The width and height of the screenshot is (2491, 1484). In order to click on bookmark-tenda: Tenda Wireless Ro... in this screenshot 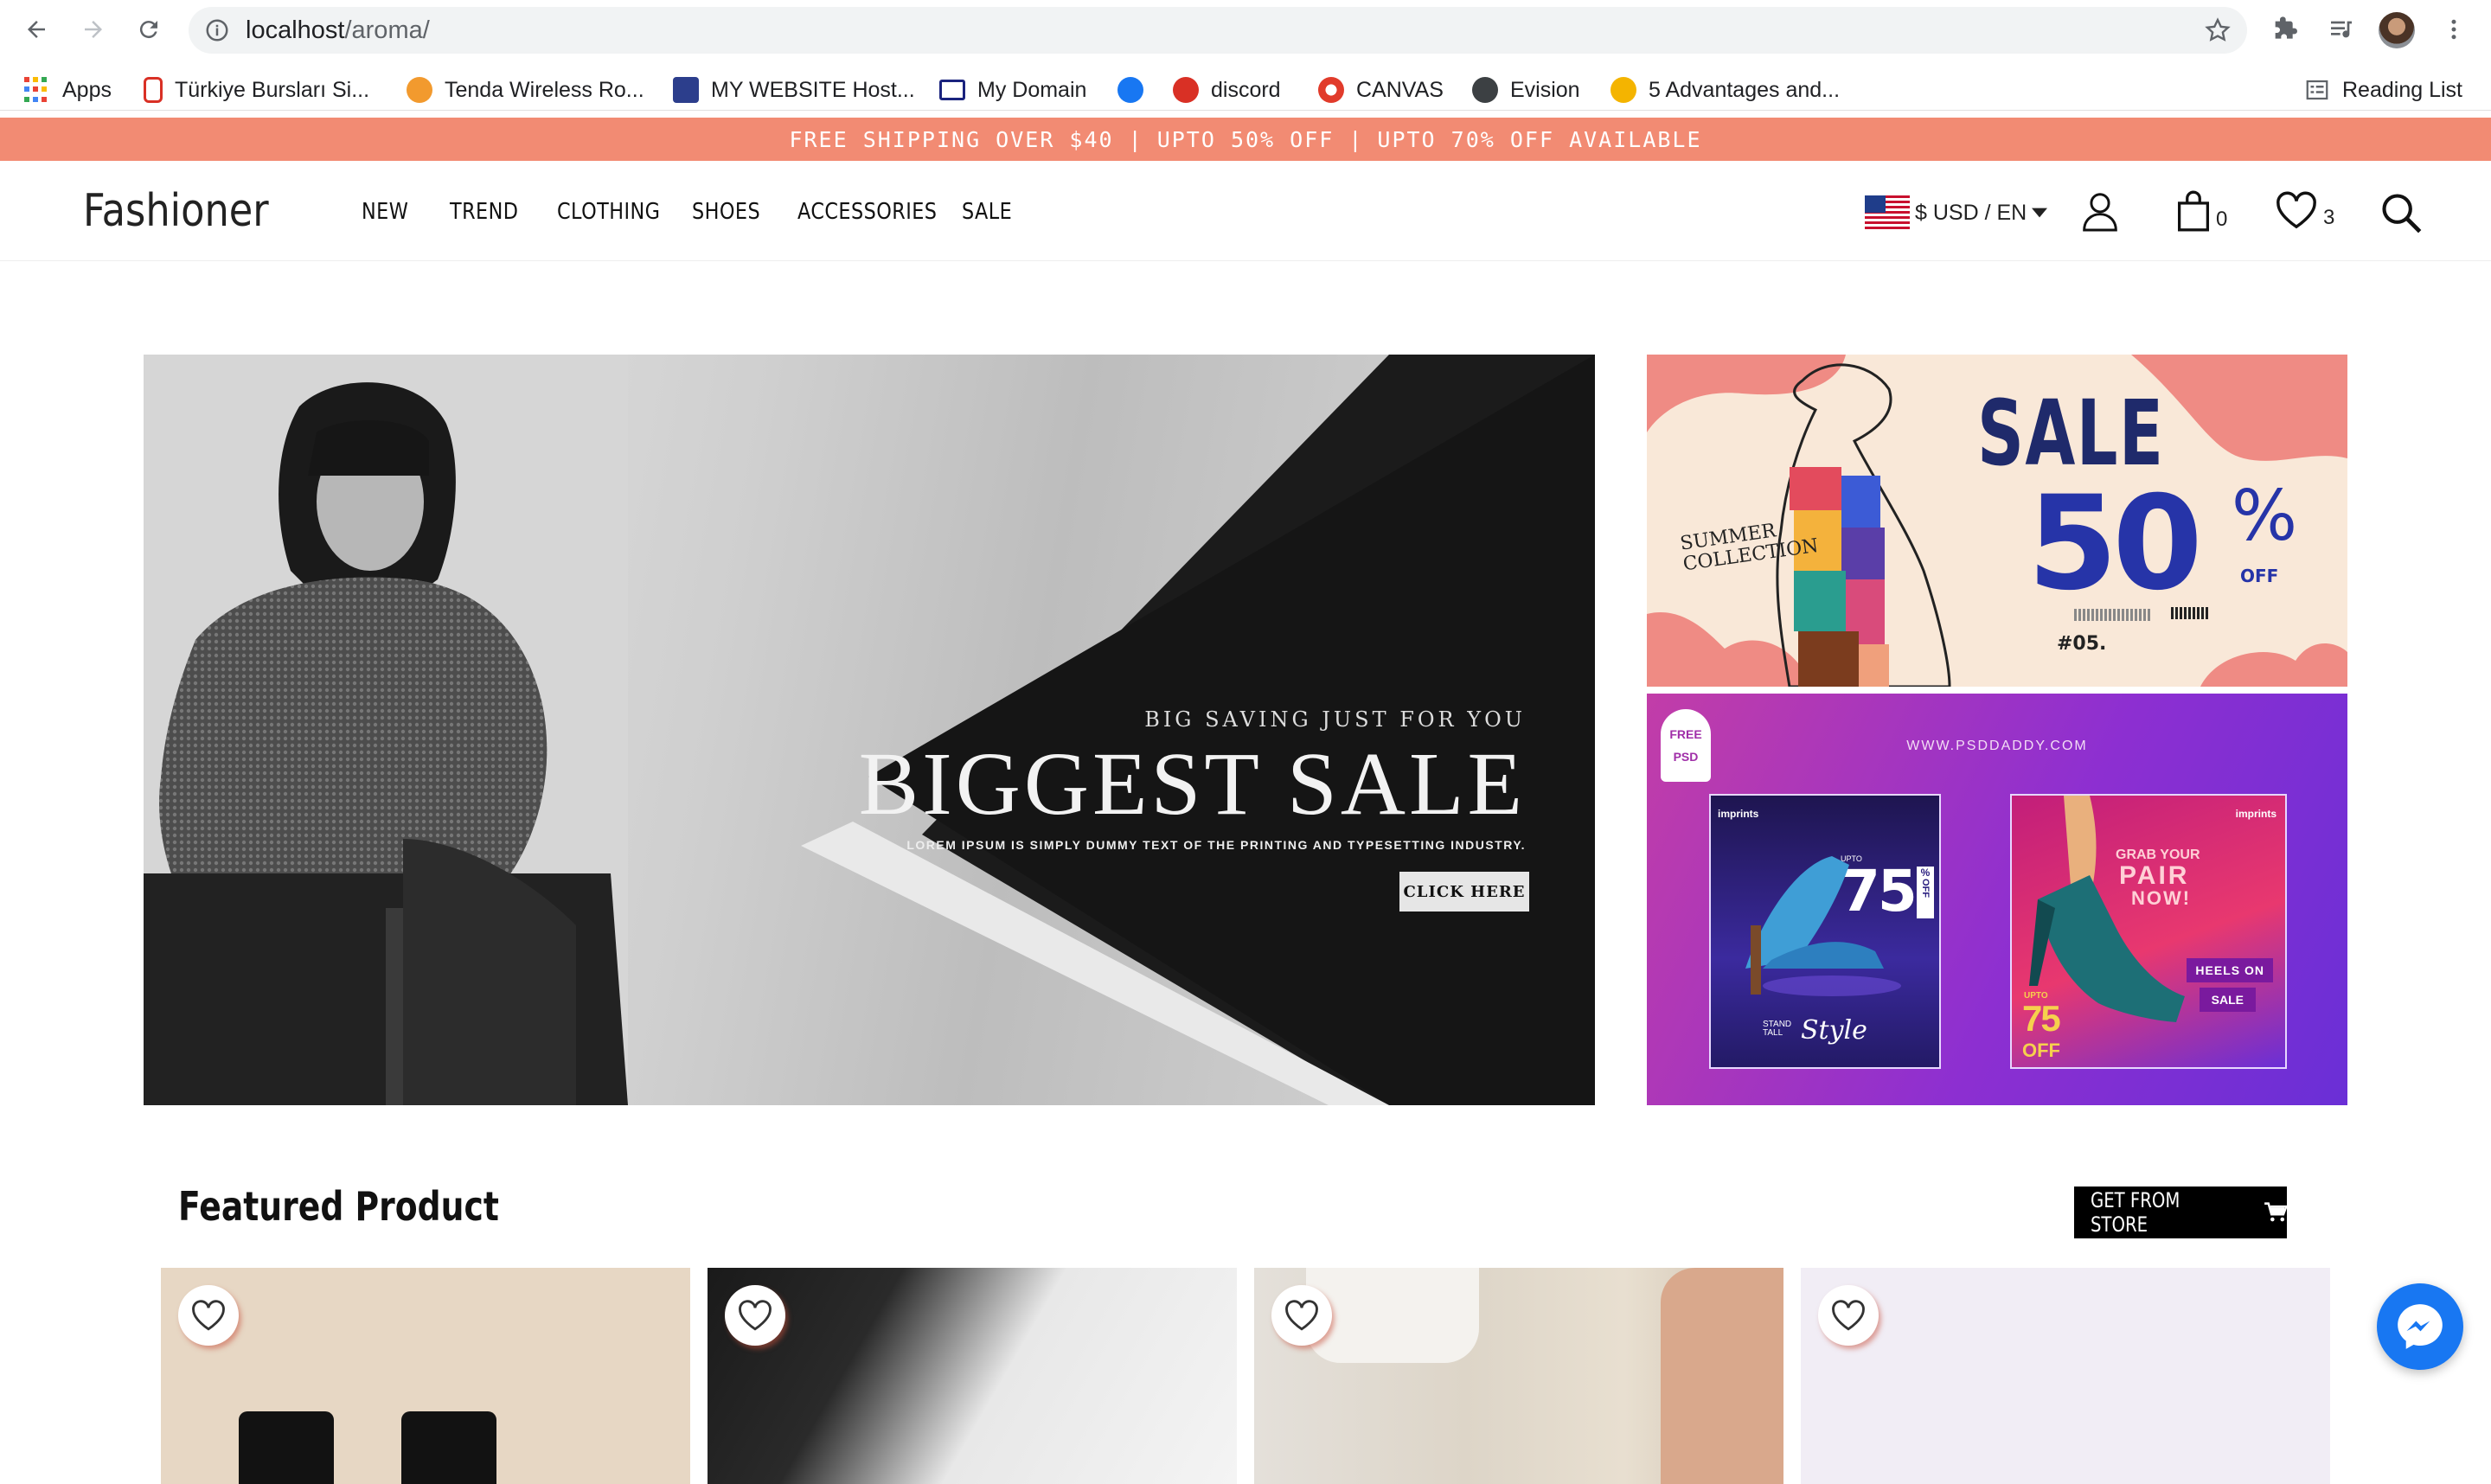, I will do `click(525, 90)`.